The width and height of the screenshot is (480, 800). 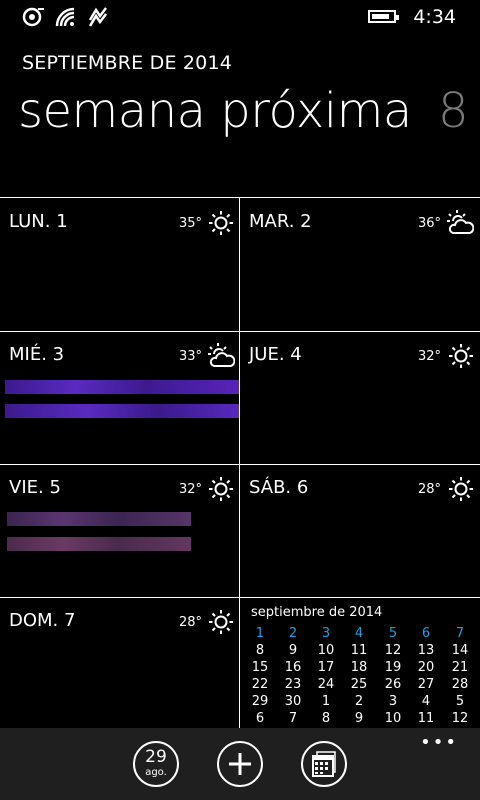 I want to click on mini-calendar-day: 30, so click(x=293, y=701).